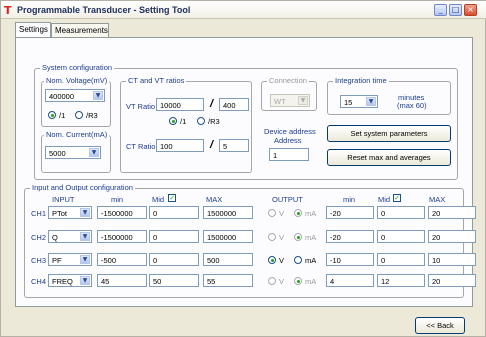 This screenshot has height=337, width=486. Describe the element at coordinates (389, 157) in the screenshot. I see `reset-max-averages-button: Reset max and averages` at that location.